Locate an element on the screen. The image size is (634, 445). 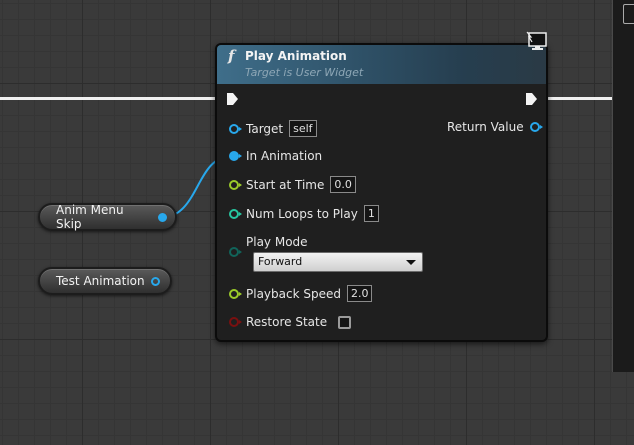
target-value: self is located at coordinates (303, 128).